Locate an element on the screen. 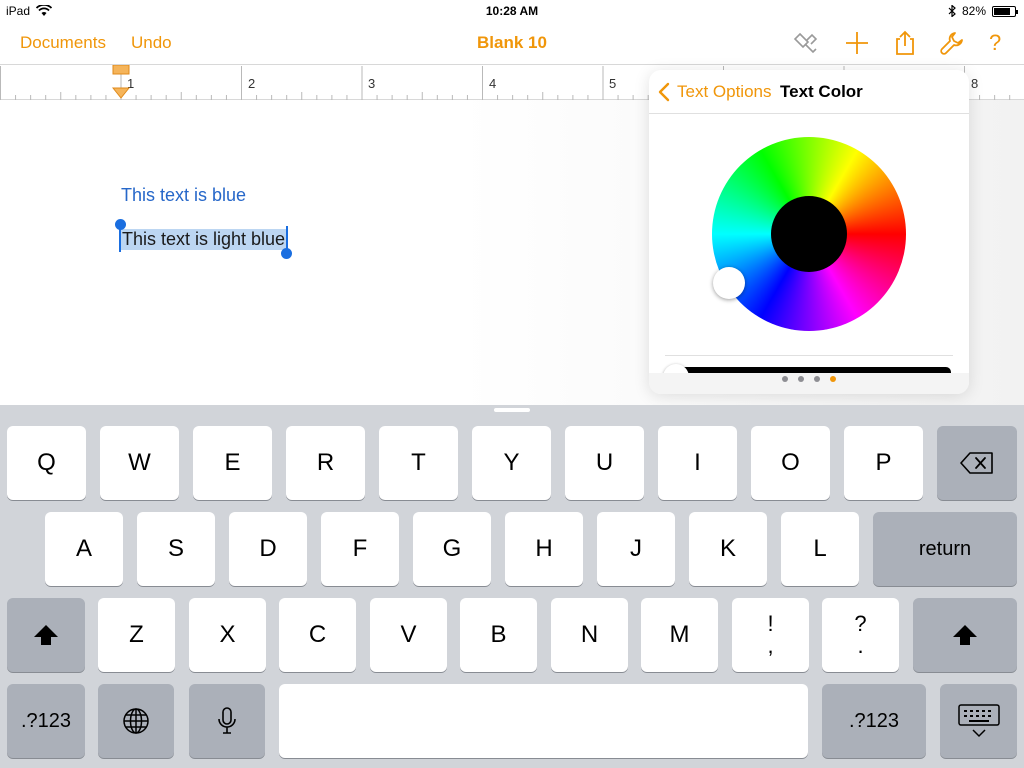  key-i: I is located at coordinates (697, 463).